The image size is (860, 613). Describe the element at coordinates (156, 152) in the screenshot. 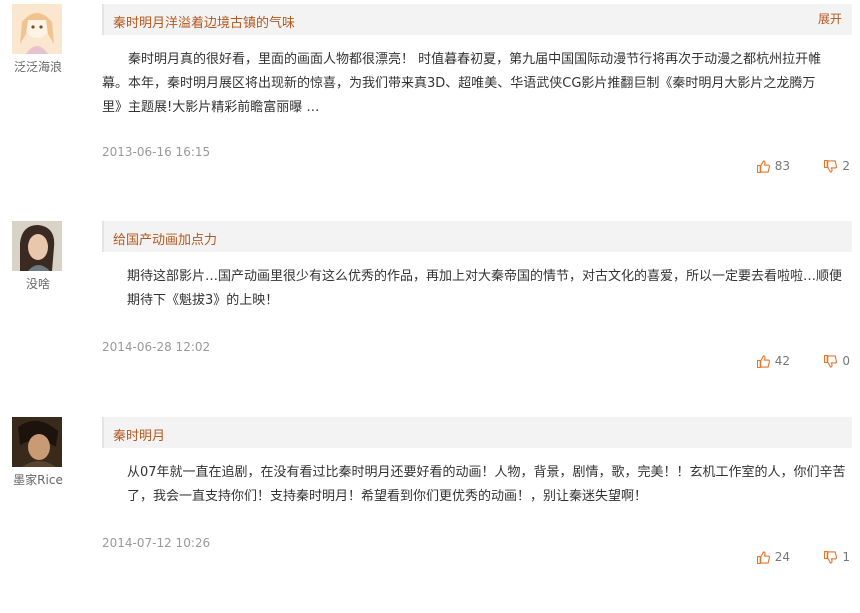

I see `review-date: 2013-06-16 16:15` at that location.